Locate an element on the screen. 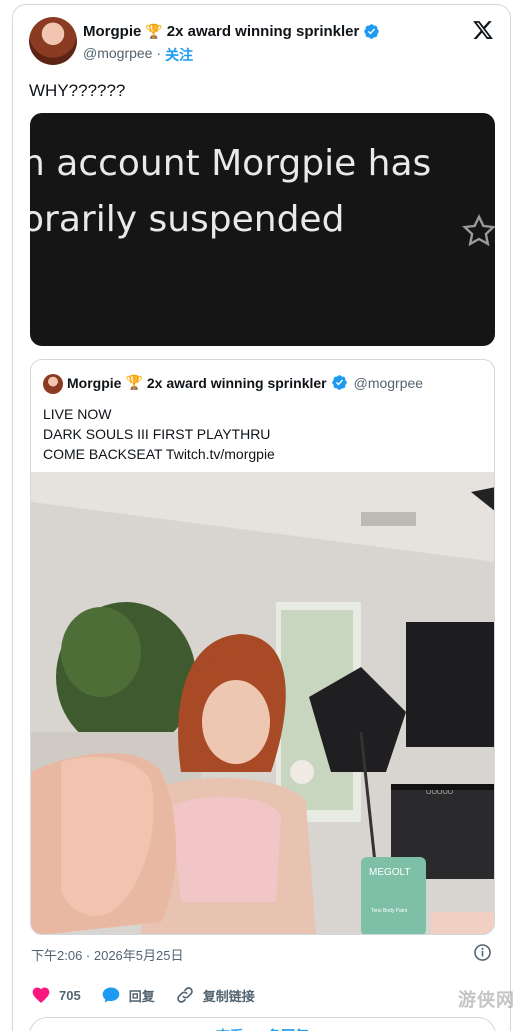  info-icon is located at coordinates (482, 952).